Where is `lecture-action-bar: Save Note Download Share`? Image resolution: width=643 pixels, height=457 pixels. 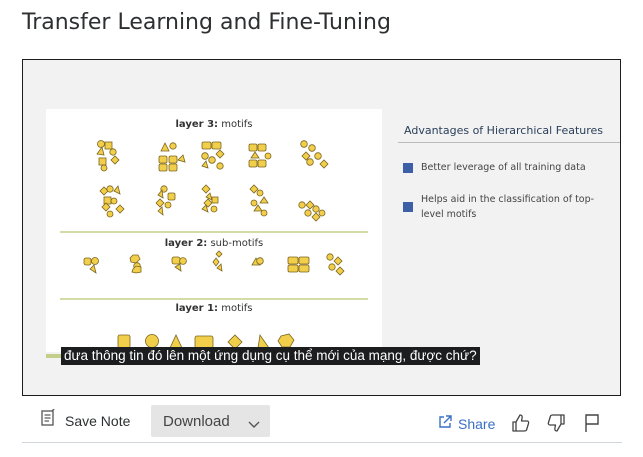 lecture-action-bar: Save Note Download Share is located at coordinates (322, 421).